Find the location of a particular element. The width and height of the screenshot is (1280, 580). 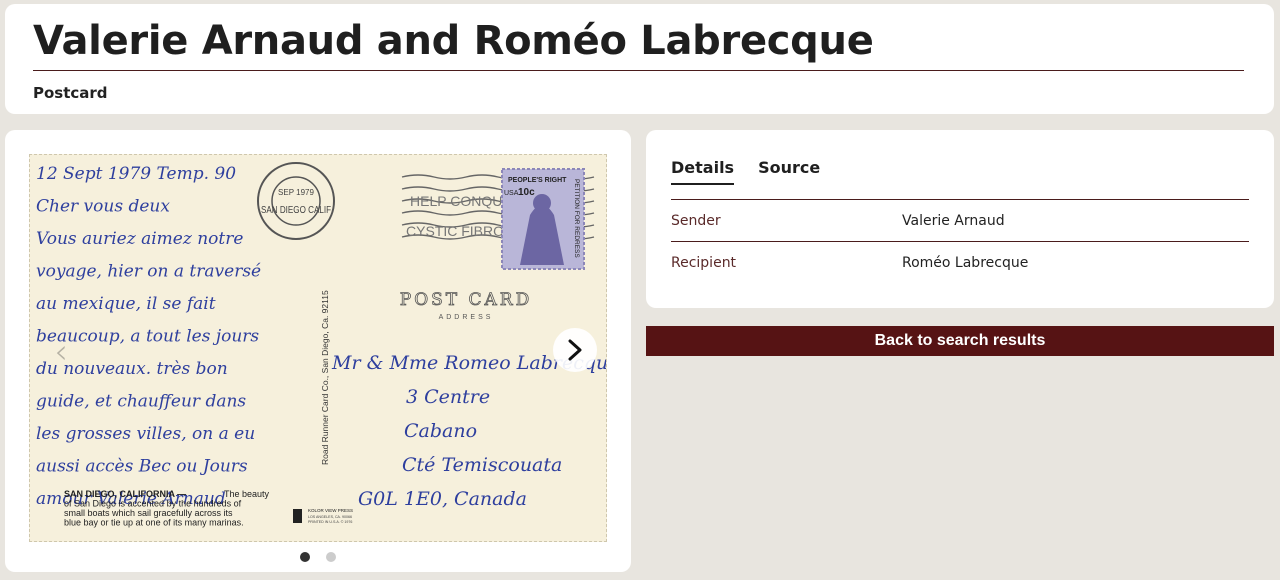

recipient-label: Recipient is located at coordinates (704, 263).